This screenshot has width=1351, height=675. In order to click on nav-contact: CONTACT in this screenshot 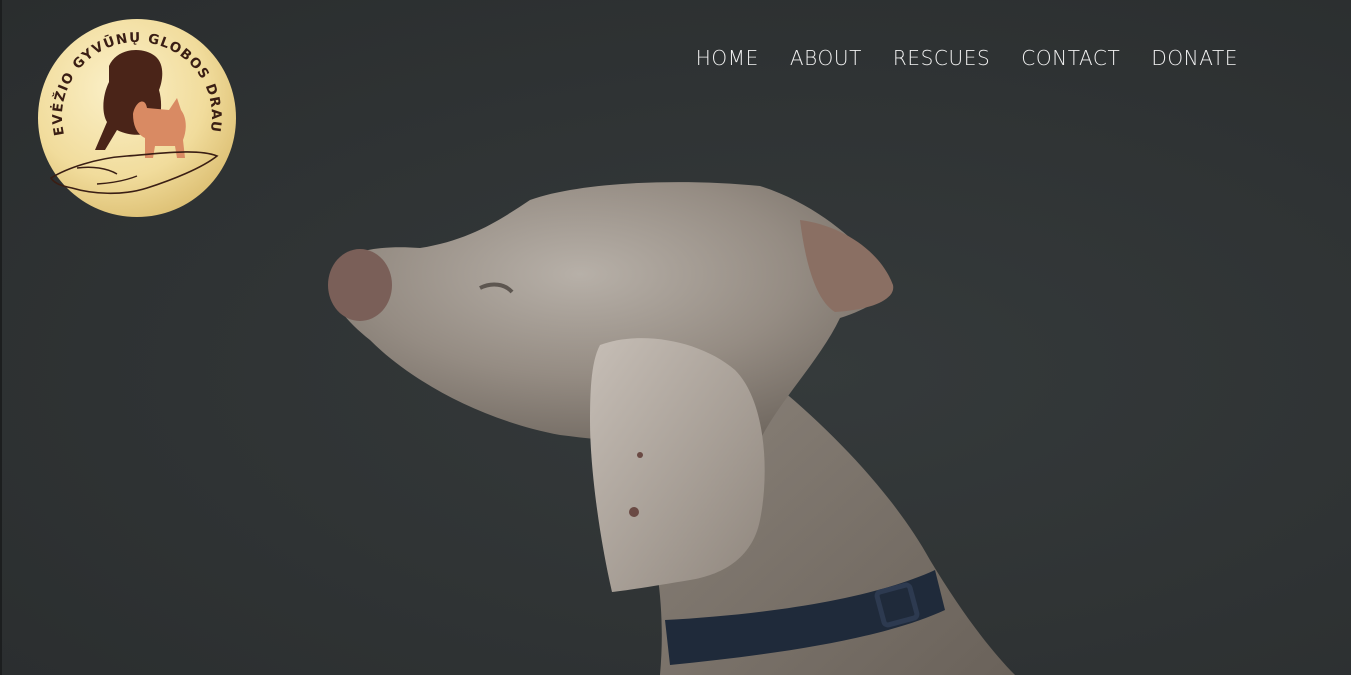, I will do `click(1070, 58)`.